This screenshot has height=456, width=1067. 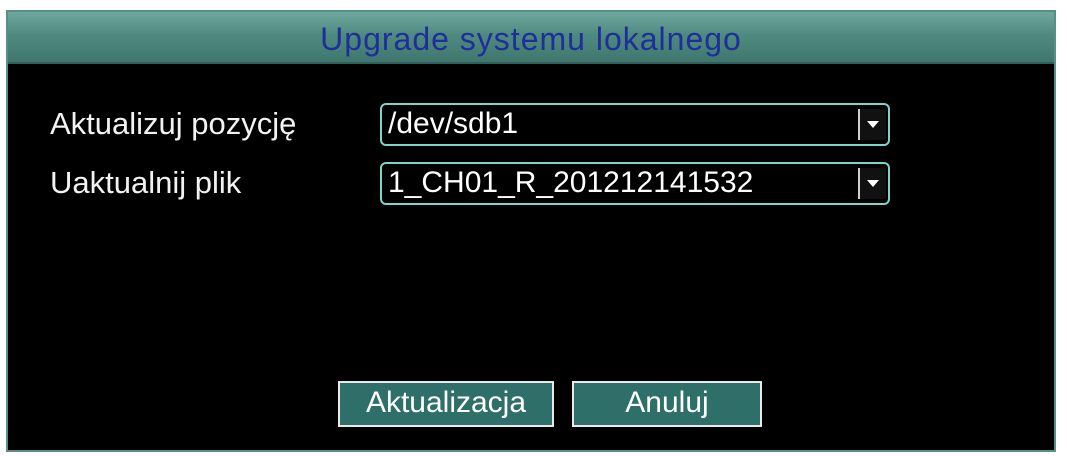 I want to click on dialog-title: Upgrade systemu lokalnego, so click(x=531, y=39).